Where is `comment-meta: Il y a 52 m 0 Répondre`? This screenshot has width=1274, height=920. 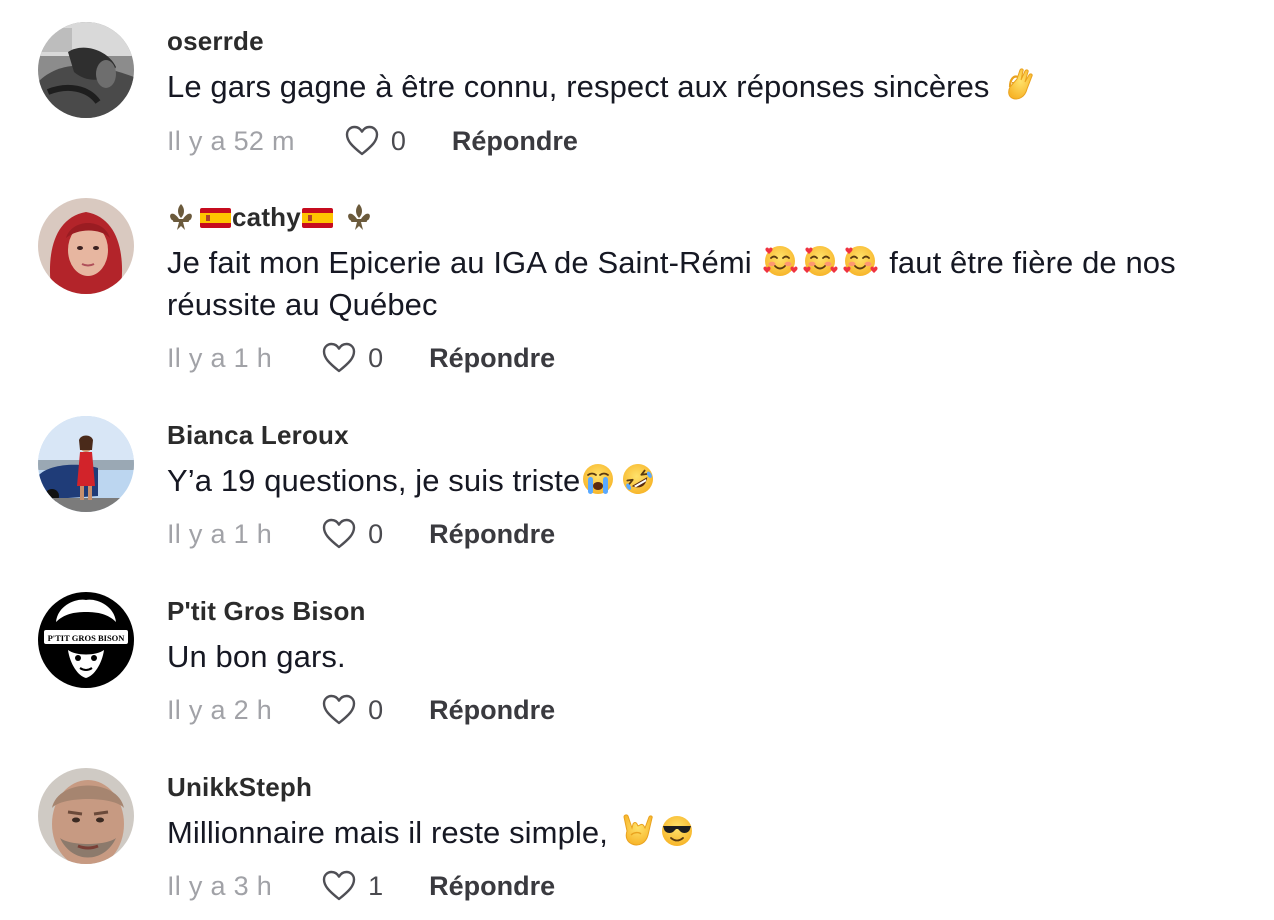 comment-meta: Il y a 52 m 0 Répondre is located at coordinates (372, 141).